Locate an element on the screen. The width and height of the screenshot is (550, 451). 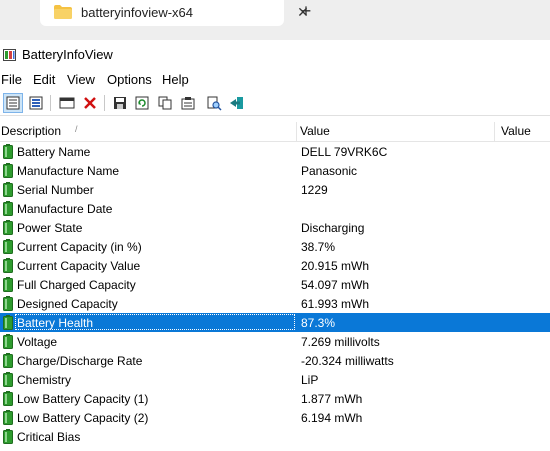
list-row: Current Capacity (in %) 38.7% is located at coordinates (275, 246).